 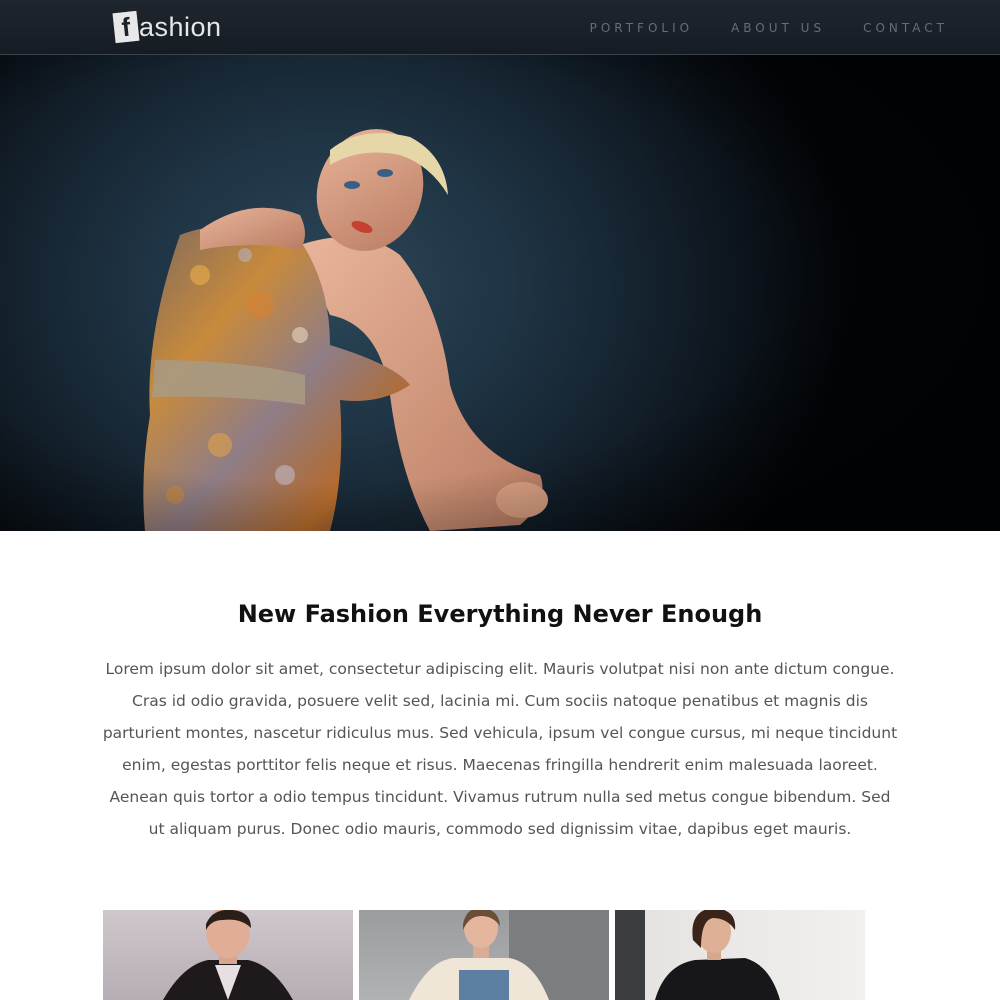 I want to click on logo-badge: f, so click(x=126, y=27).